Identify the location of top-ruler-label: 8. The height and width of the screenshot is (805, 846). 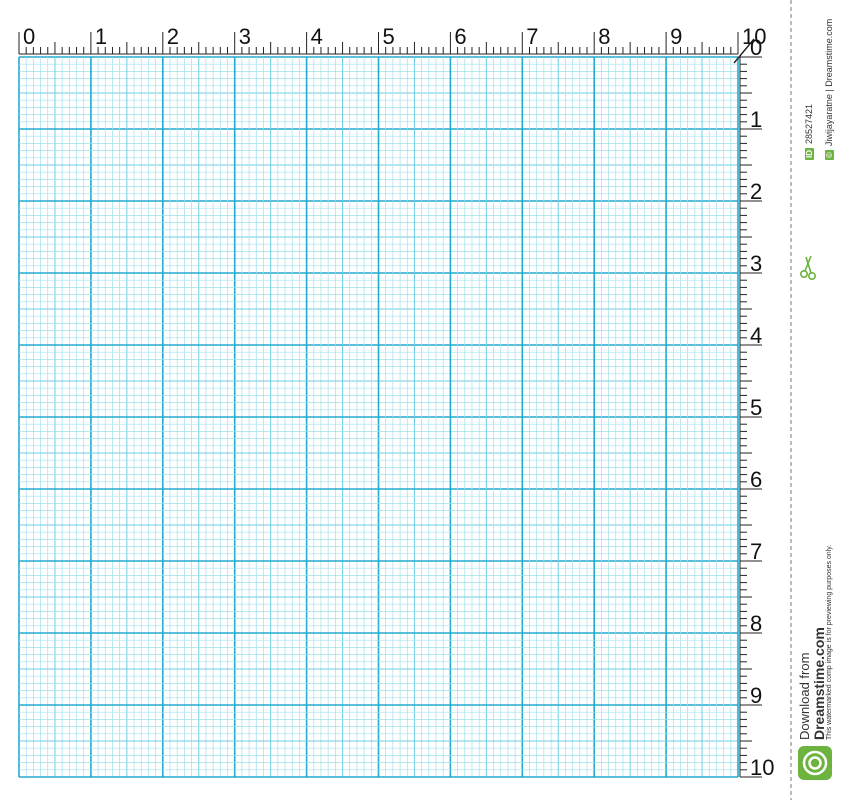
(604, 36).